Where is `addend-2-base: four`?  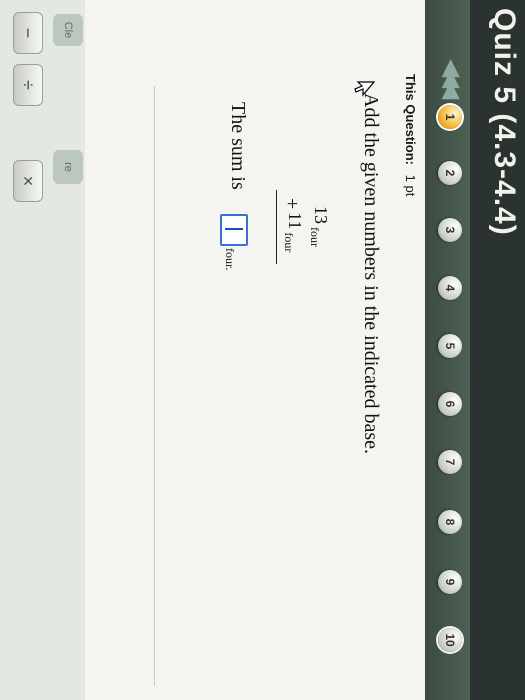 addend-2-base: four is located at coordinates (289, 242).